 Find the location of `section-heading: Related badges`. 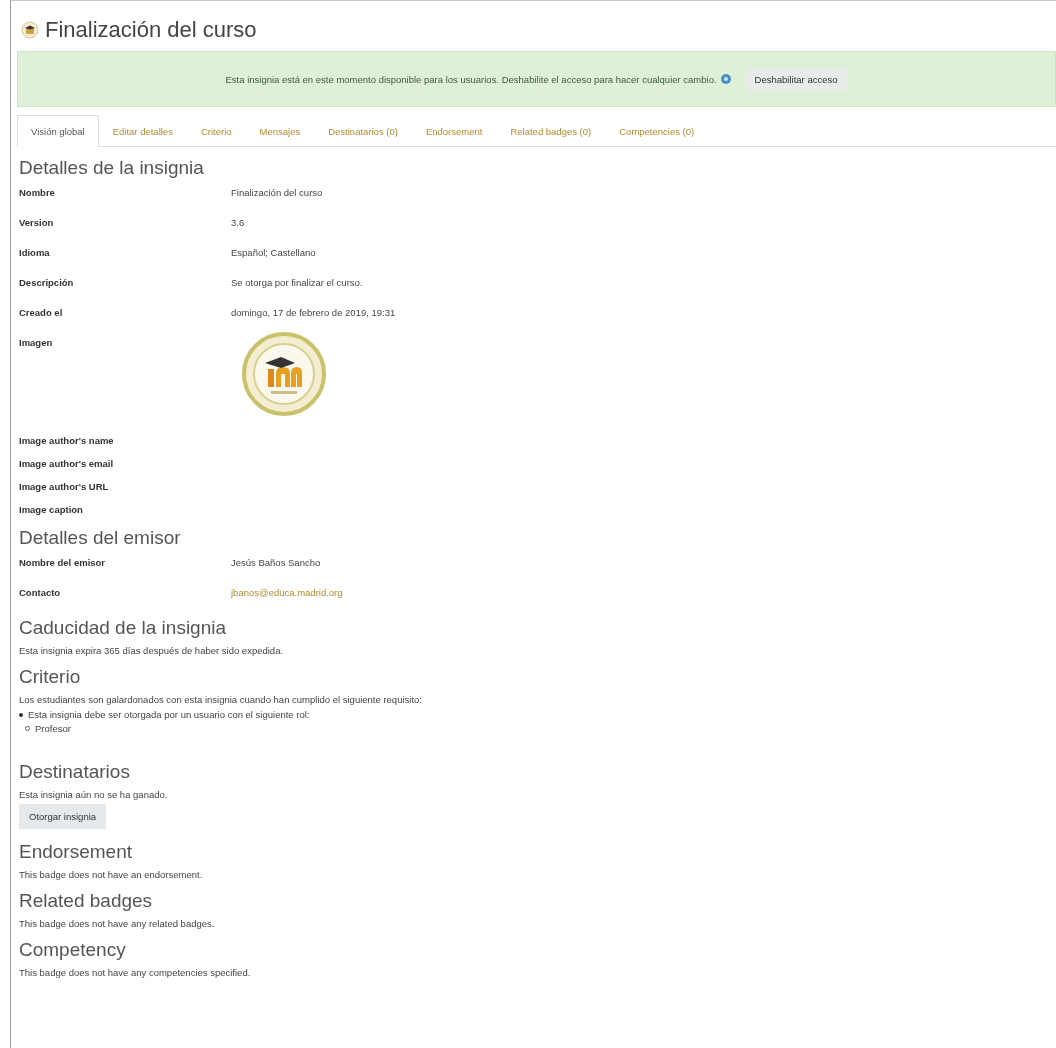

section-heading: Related badges is located at coordinates (86, 901).